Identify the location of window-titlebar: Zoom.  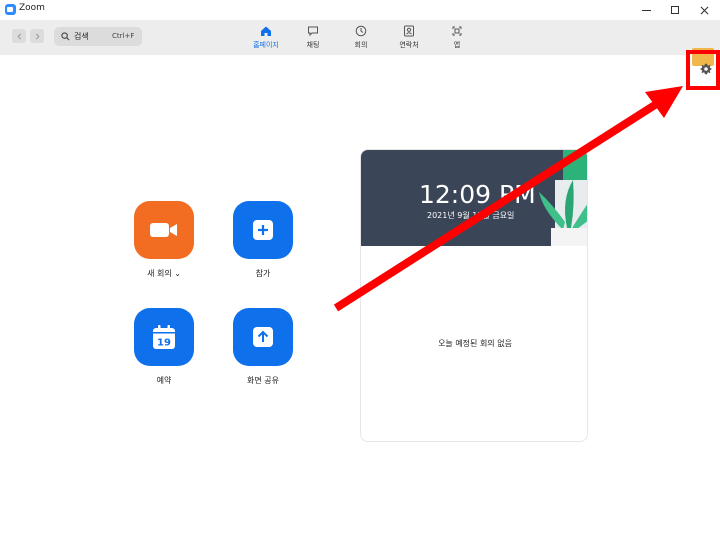
(360, 10).